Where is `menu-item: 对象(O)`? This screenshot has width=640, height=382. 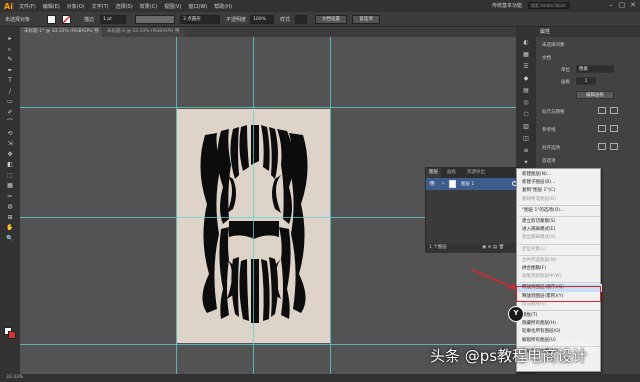
menu-item: 对象(O) is located at coordinates (76, 6).